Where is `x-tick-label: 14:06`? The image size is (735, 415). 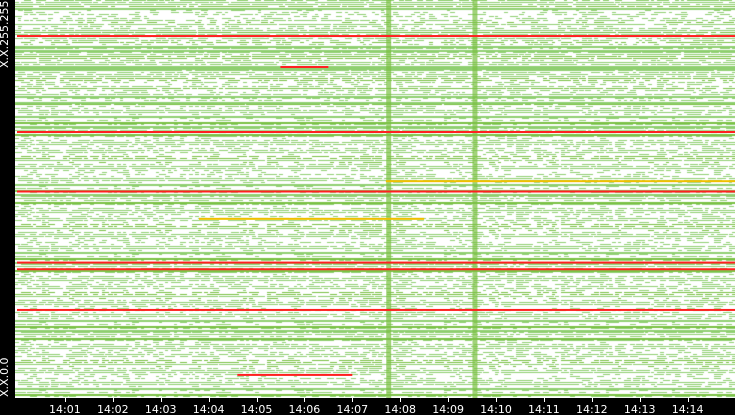 x-tick-label: 14:06 is located at coordinates (304, 409).